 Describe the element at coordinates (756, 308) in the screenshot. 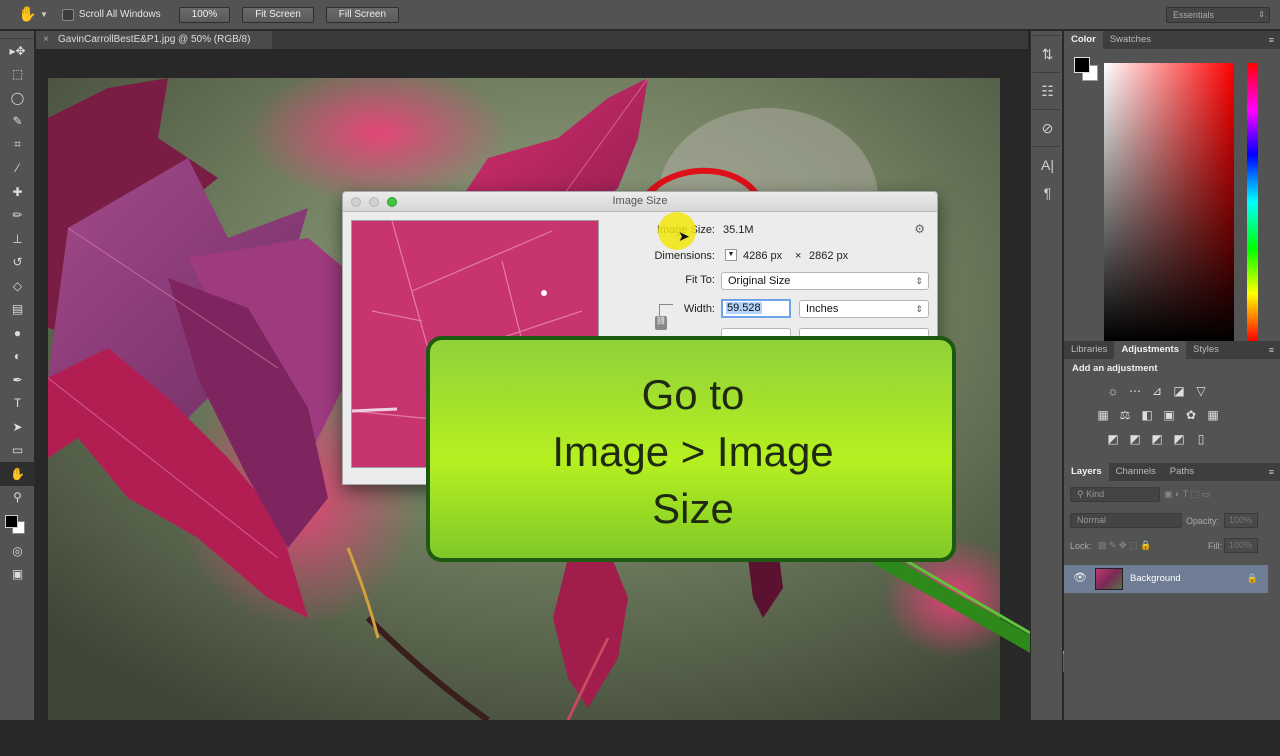

I see `width-input: 59.528` at that location.